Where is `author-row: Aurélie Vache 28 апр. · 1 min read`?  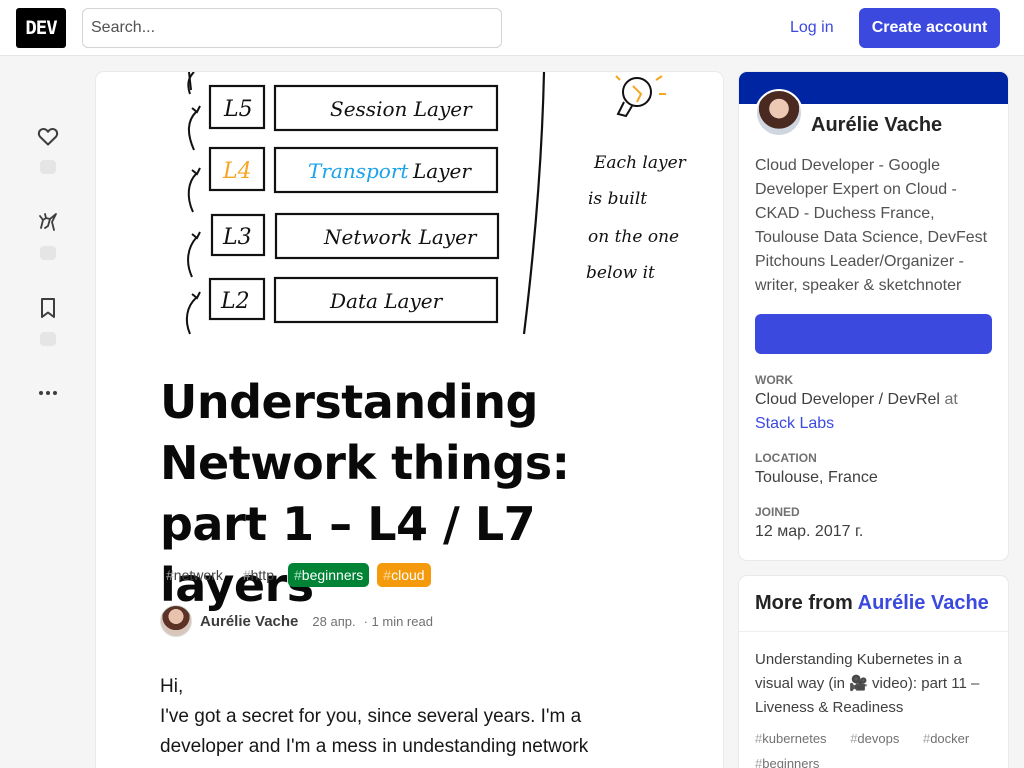
author-row: Aurélie Vache 28 апр. · 1 min read is located at coordinates (296, 621).